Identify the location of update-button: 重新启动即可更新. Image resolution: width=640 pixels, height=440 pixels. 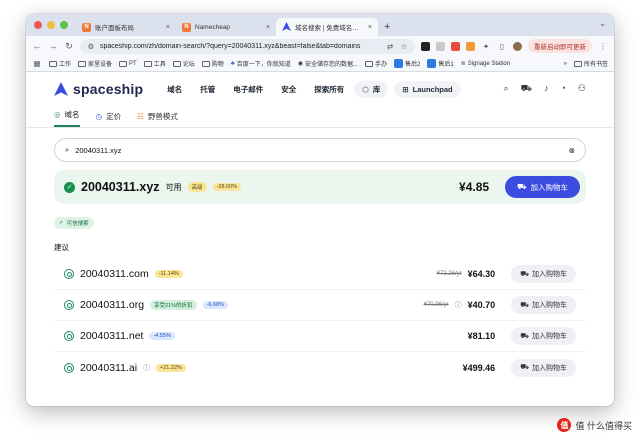
(560, 46).